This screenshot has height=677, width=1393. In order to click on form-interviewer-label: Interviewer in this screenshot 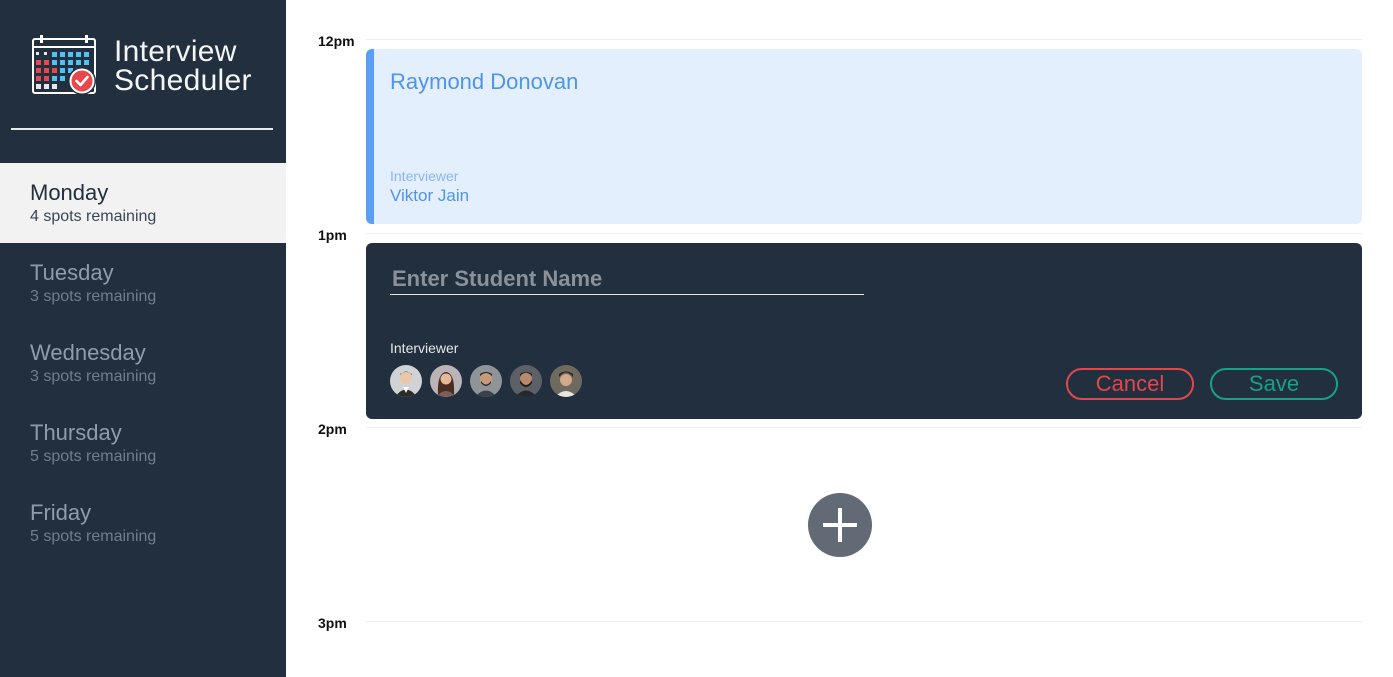, I will do `click(424, 348)`.